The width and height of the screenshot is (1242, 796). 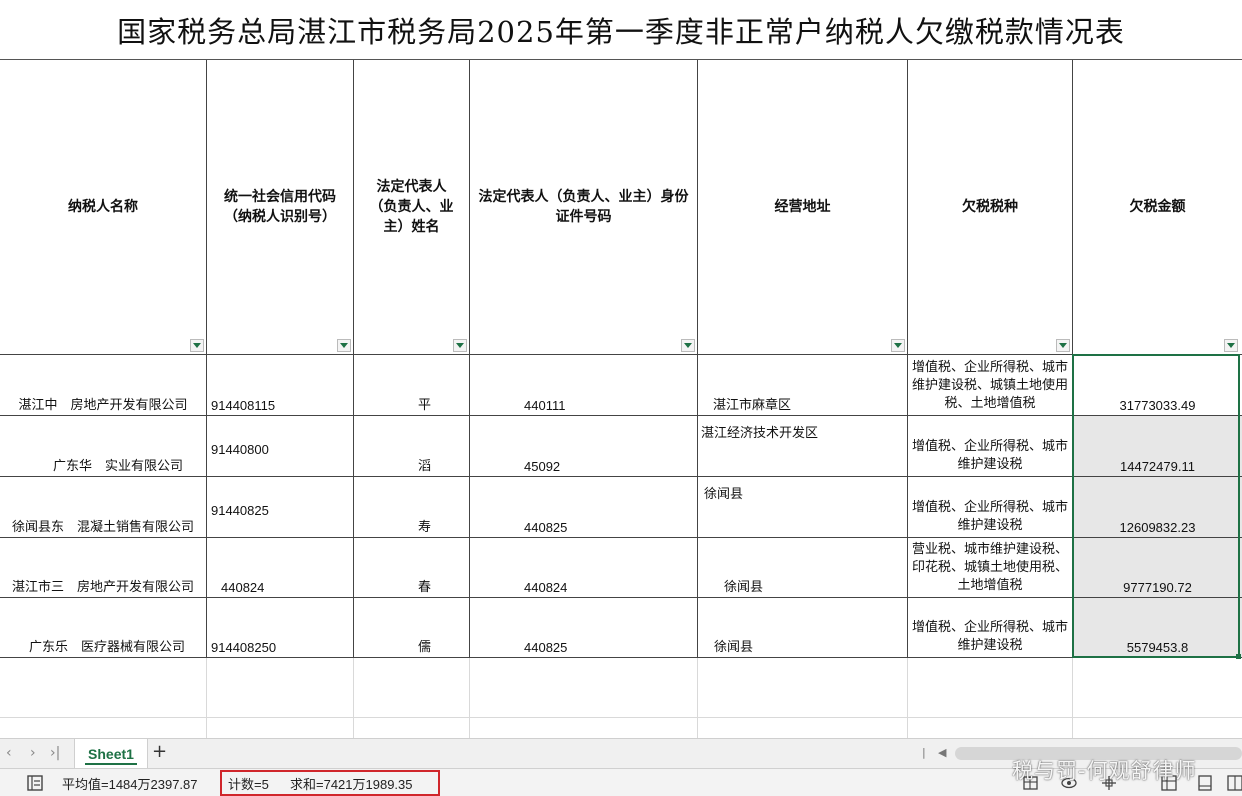 What do you see at coordinates (621, 753) in the screenshot?
I see `sheet-tab-bar: ‹ › ›| Sheet1 + | ◀` at bounding box center [621, 753].